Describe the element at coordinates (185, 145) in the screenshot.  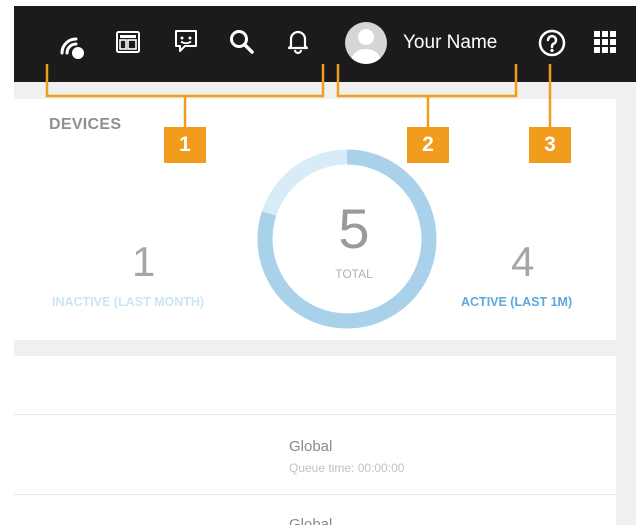
I see `callout-badge-1: 1` at that location.